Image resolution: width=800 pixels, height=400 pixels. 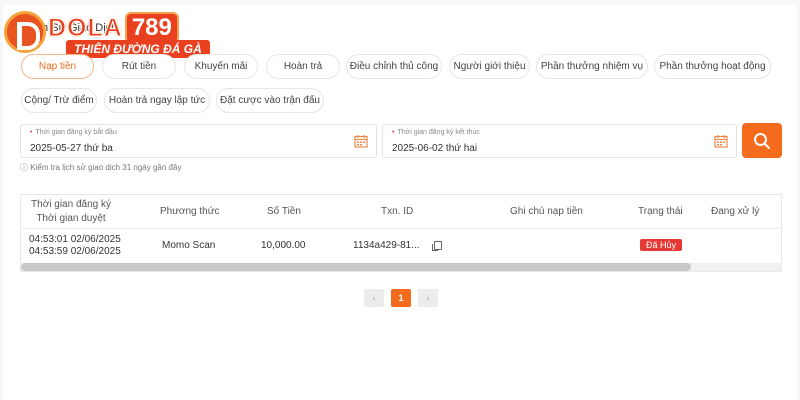 I want to click on tab-khuyen-mai: Khuyến mãi, so click(x=221, y=66).